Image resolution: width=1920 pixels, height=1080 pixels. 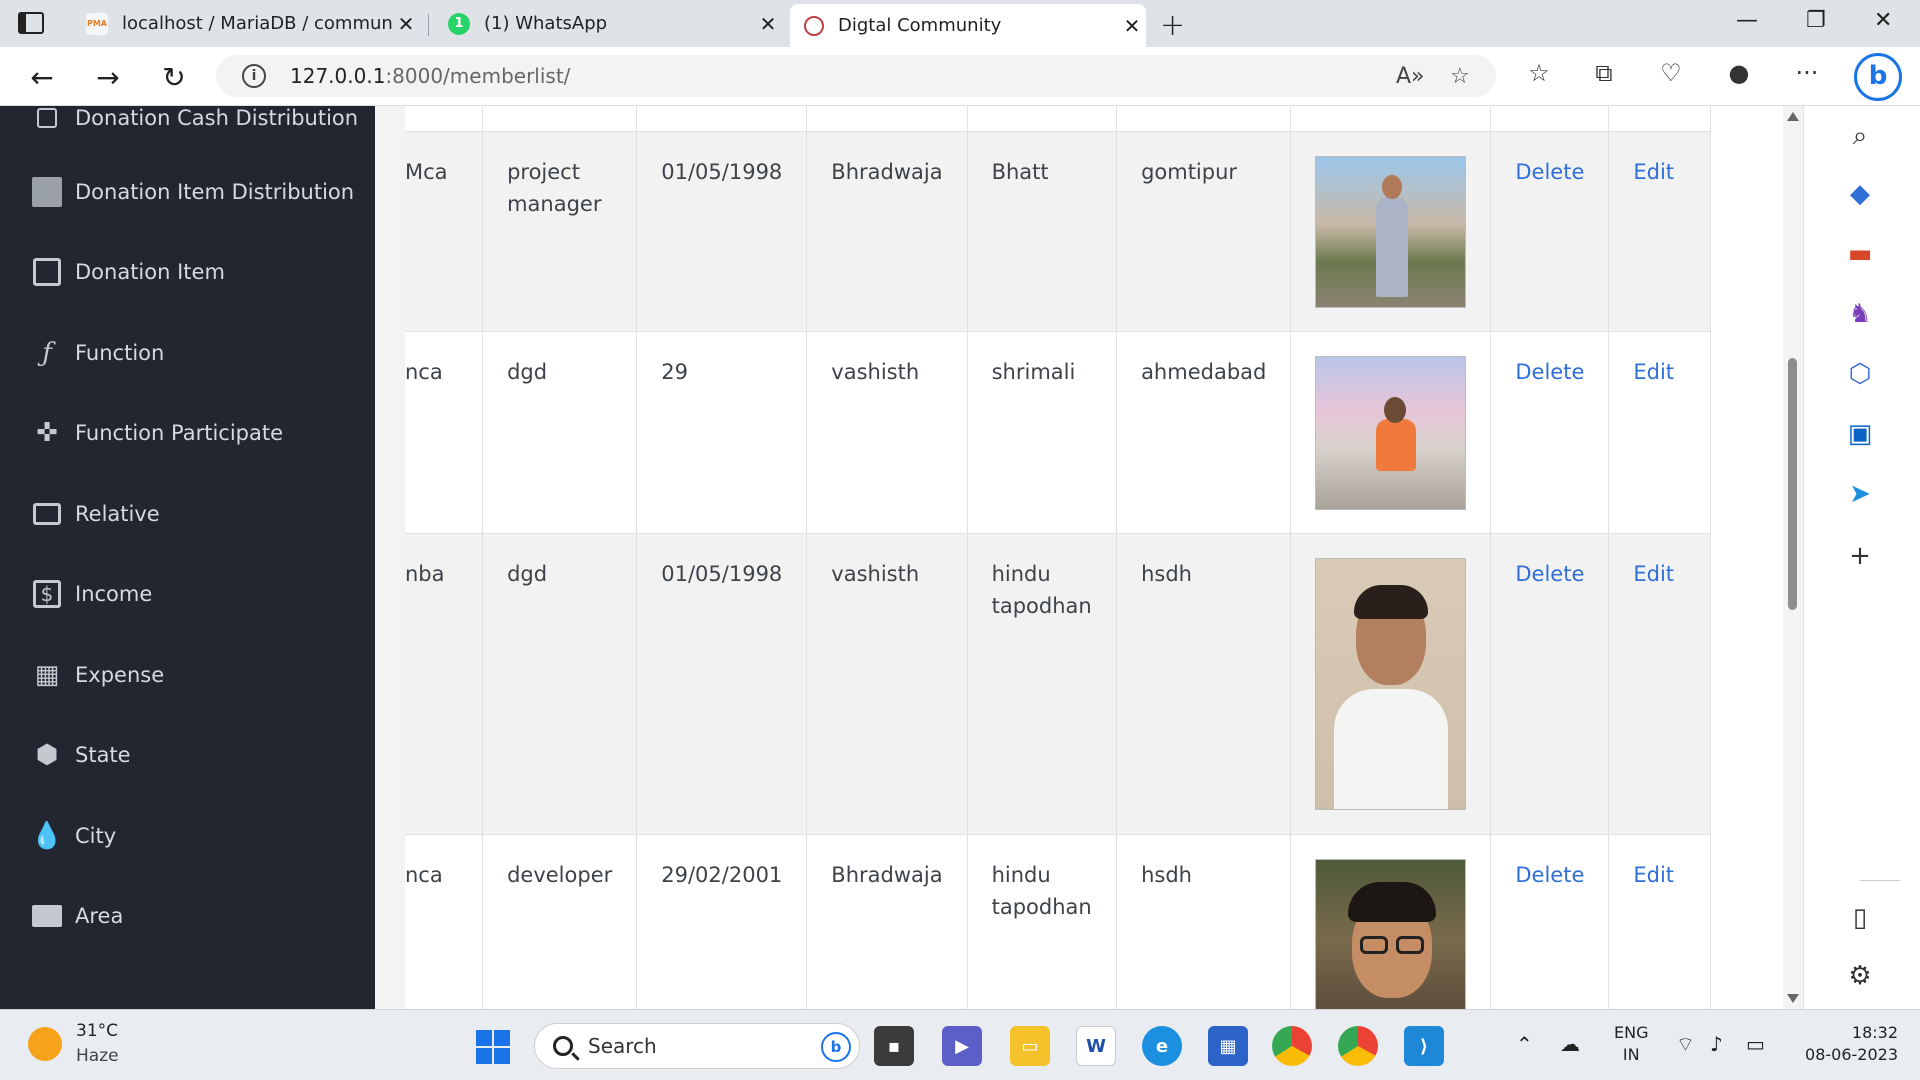 What do you see at coordinates (546, 23) in the screenshot?
I see `tab-title: (1) WhatsApp` at bounding box center [546, 23].